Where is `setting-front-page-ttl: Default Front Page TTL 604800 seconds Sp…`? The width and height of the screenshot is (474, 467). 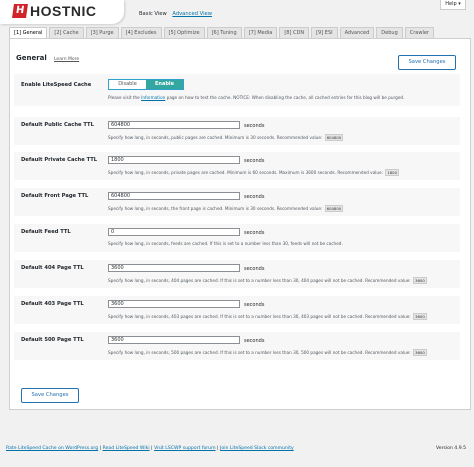 setting-front-page-ttl: Default Front Page TTL 604800 seconds Sp… is located at coordinates (237, 202).